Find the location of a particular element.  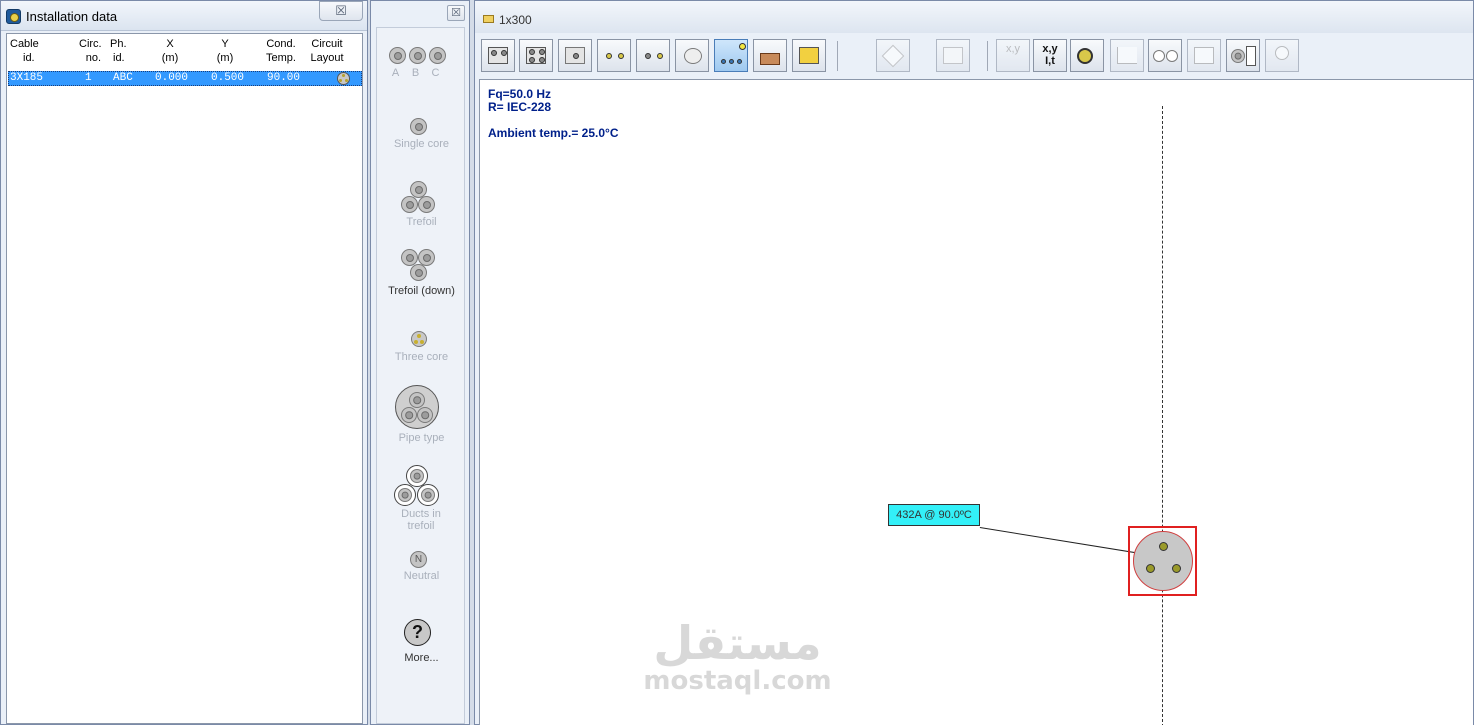

tb-time-button is located at coordinates (1282, 55).